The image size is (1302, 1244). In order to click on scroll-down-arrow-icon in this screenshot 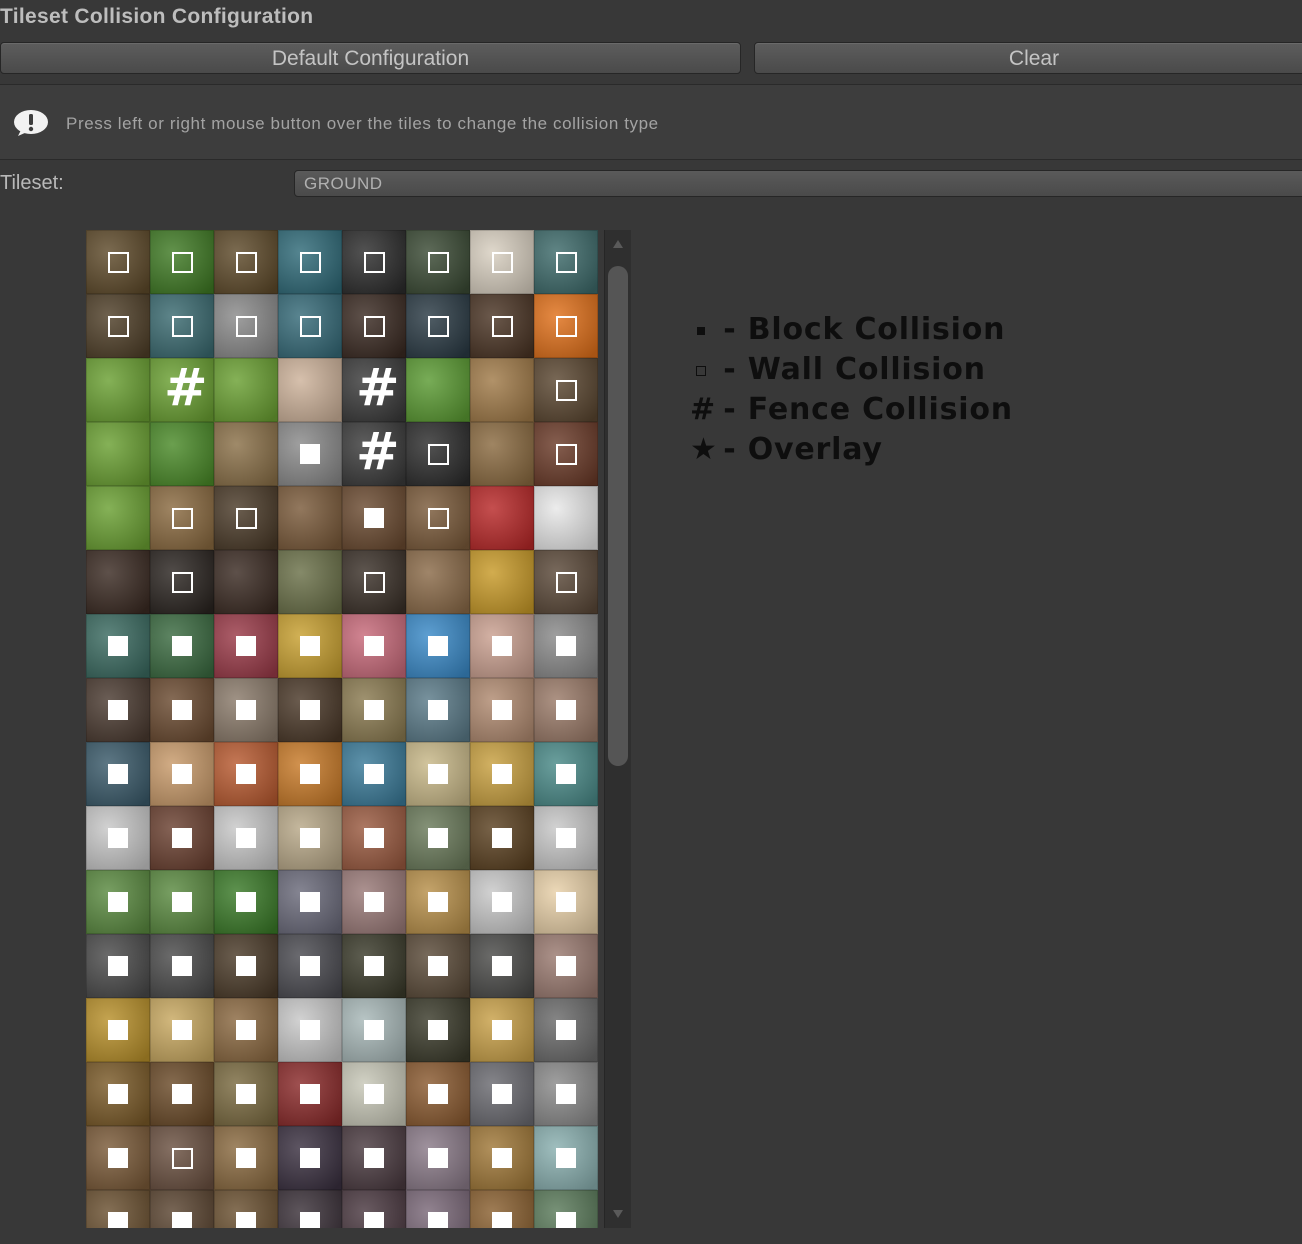, I will do `click(618, 1214)`.